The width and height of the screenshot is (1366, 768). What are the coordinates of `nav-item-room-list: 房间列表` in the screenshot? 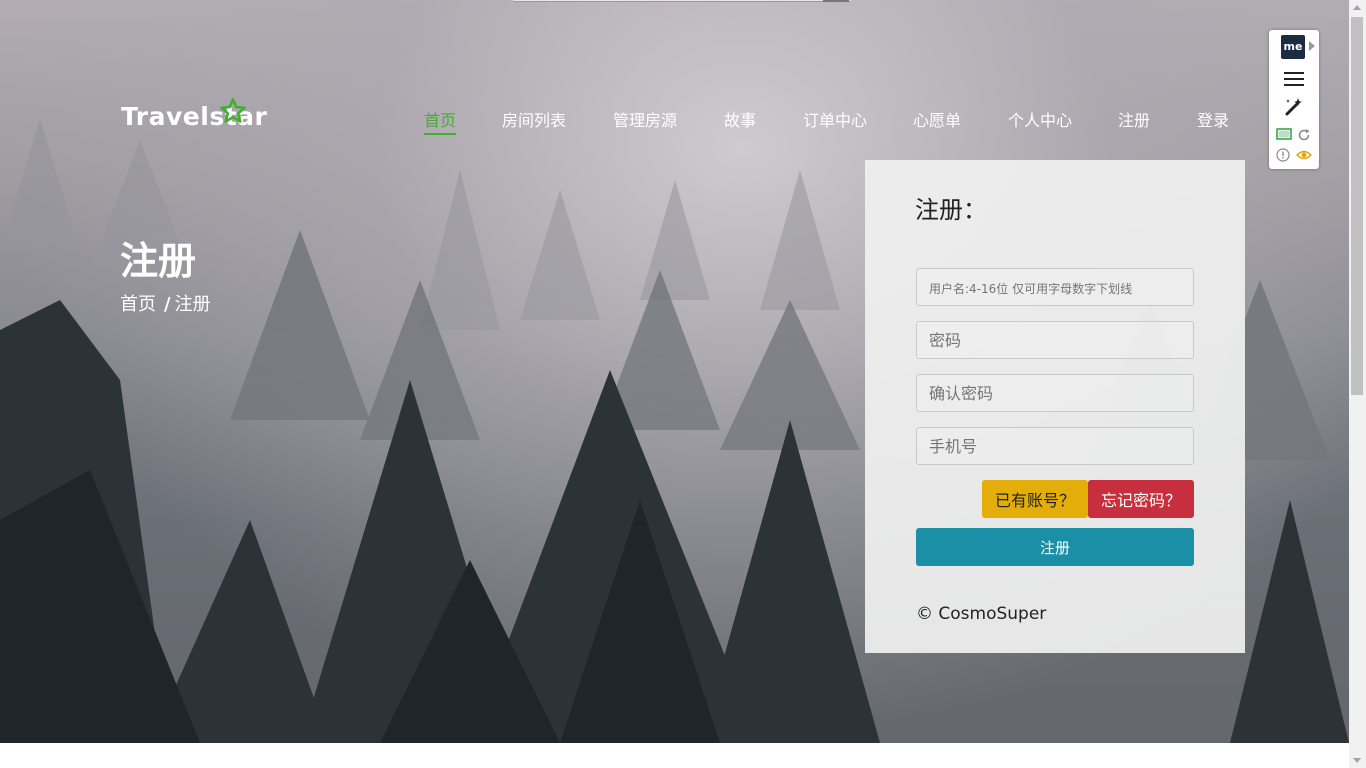 It's located at (534, 119).